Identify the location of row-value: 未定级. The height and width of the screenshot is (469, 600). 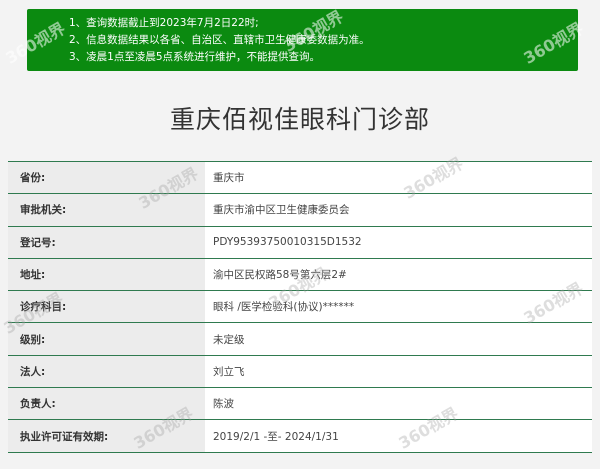
(398, 339).